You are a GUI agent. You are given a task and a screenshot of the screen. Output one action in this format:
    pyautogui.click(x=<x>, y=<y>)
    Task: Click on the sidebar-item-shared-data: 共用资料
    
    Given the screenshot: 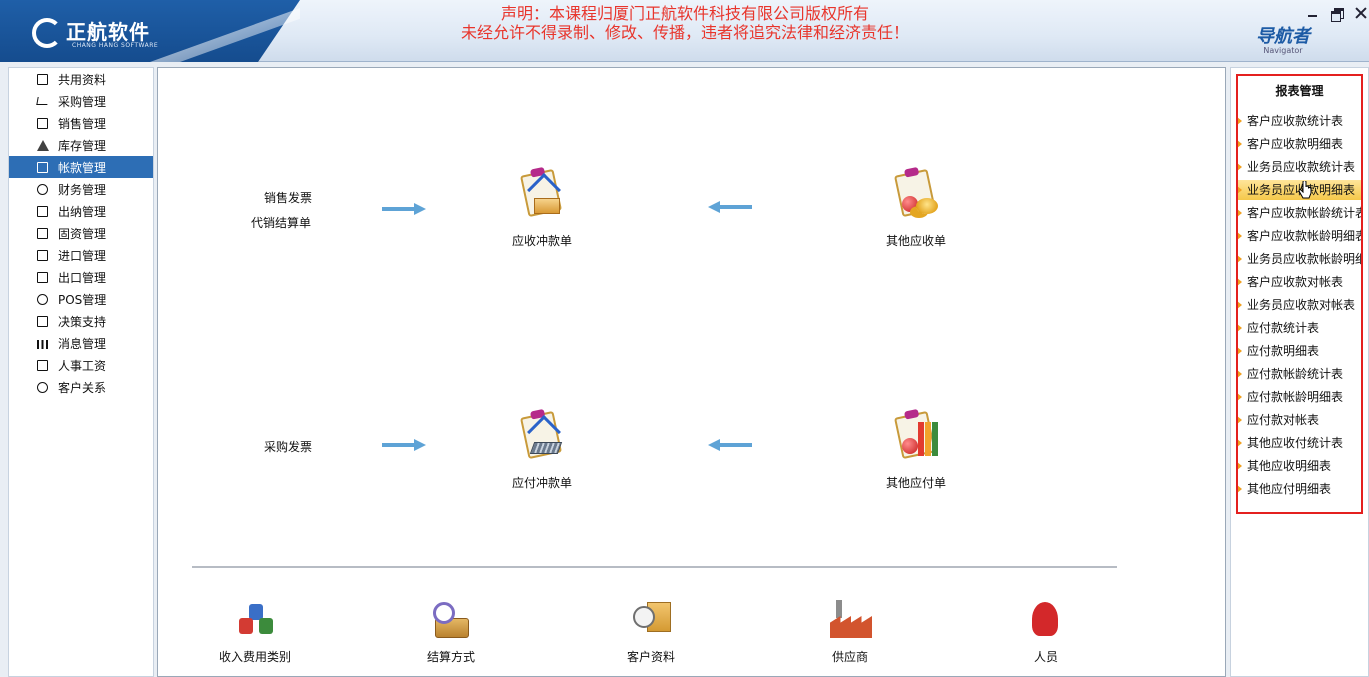 What is the action you would take?
    pyautogui.click(x=81, y=79)
    